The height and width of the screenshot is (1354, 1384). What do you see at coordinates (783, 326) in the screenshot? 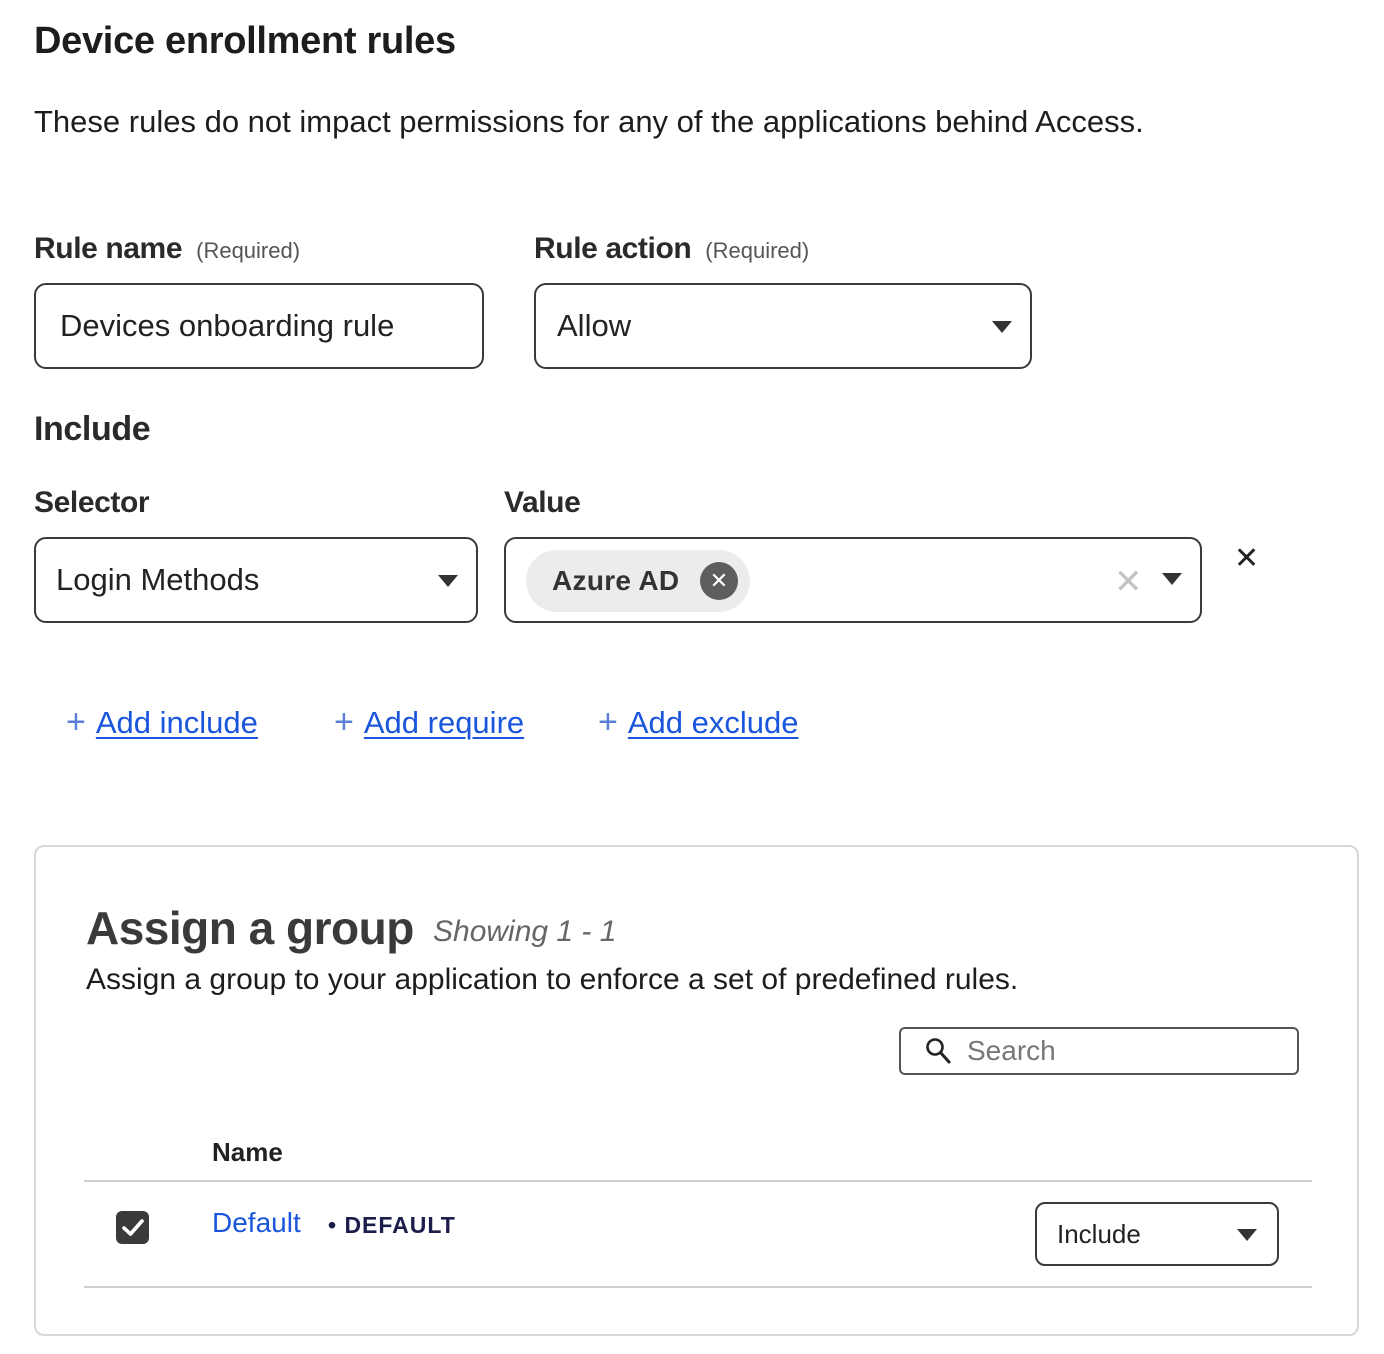
I see `rule-action-select: Allow` at bounding box center [783, 326].